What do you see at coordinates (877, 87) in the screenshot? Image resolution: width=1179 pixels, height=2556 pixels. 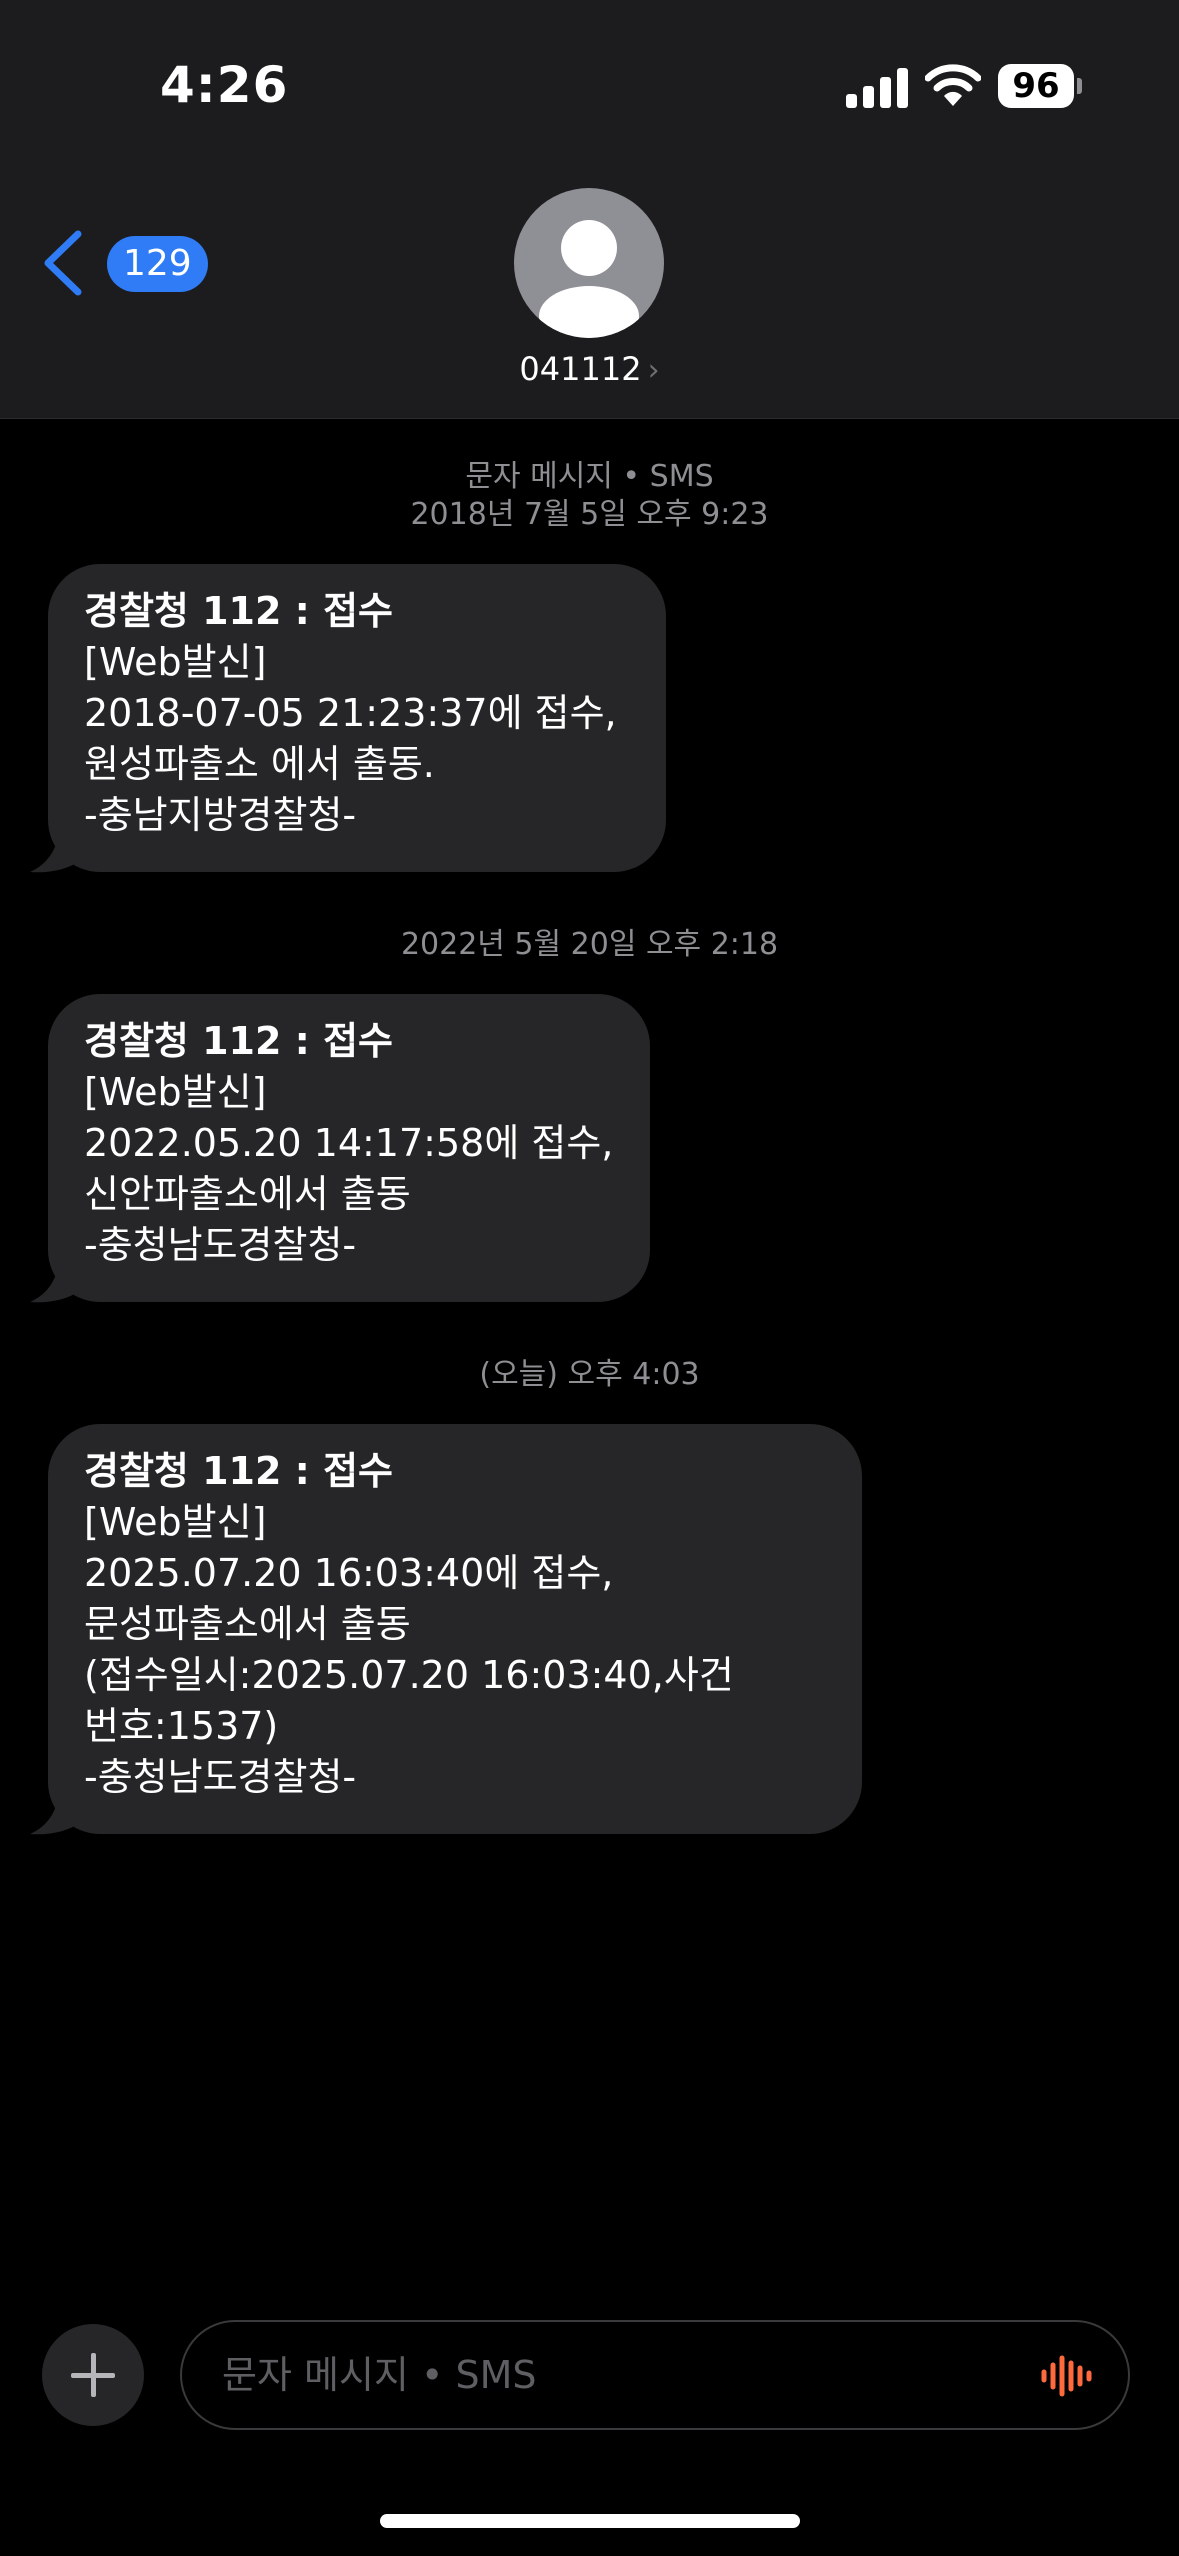 I see `cellular-signal-icon` at bounding box center [877, 87].